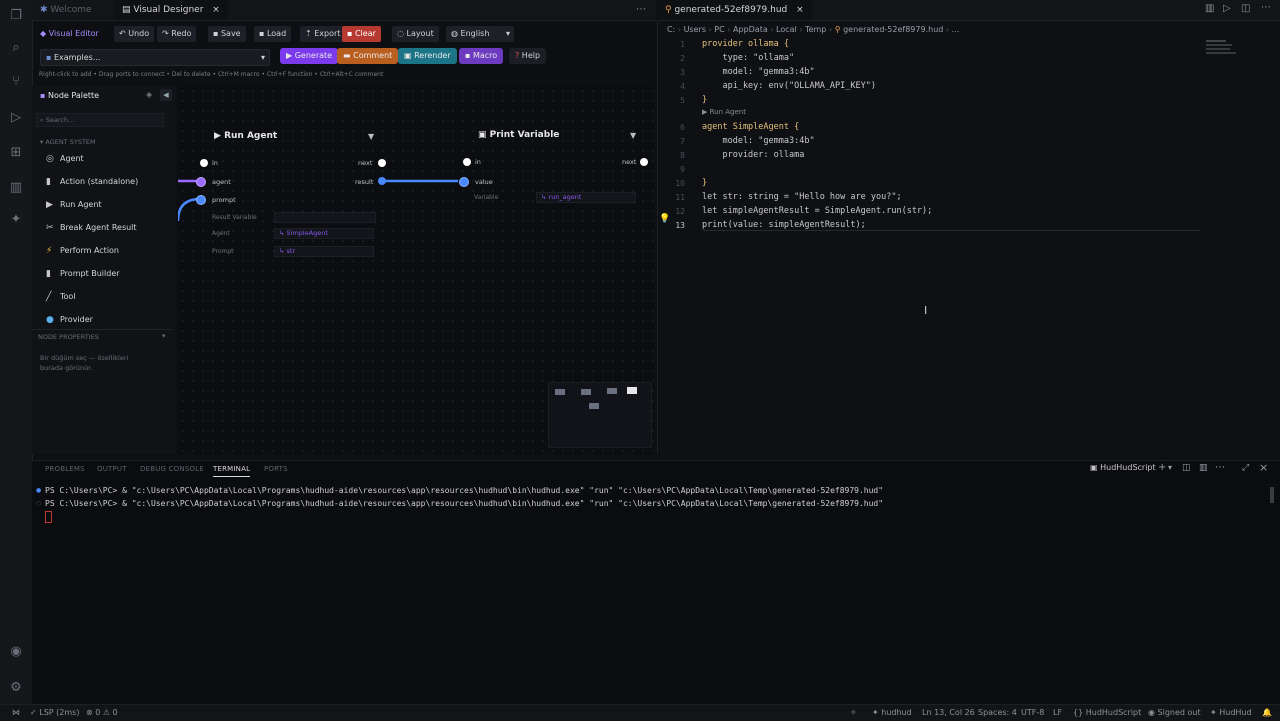 This screenshot has width=1280, height=721. I want to click on breadcrumb-item: AppData, so click(750, 29).